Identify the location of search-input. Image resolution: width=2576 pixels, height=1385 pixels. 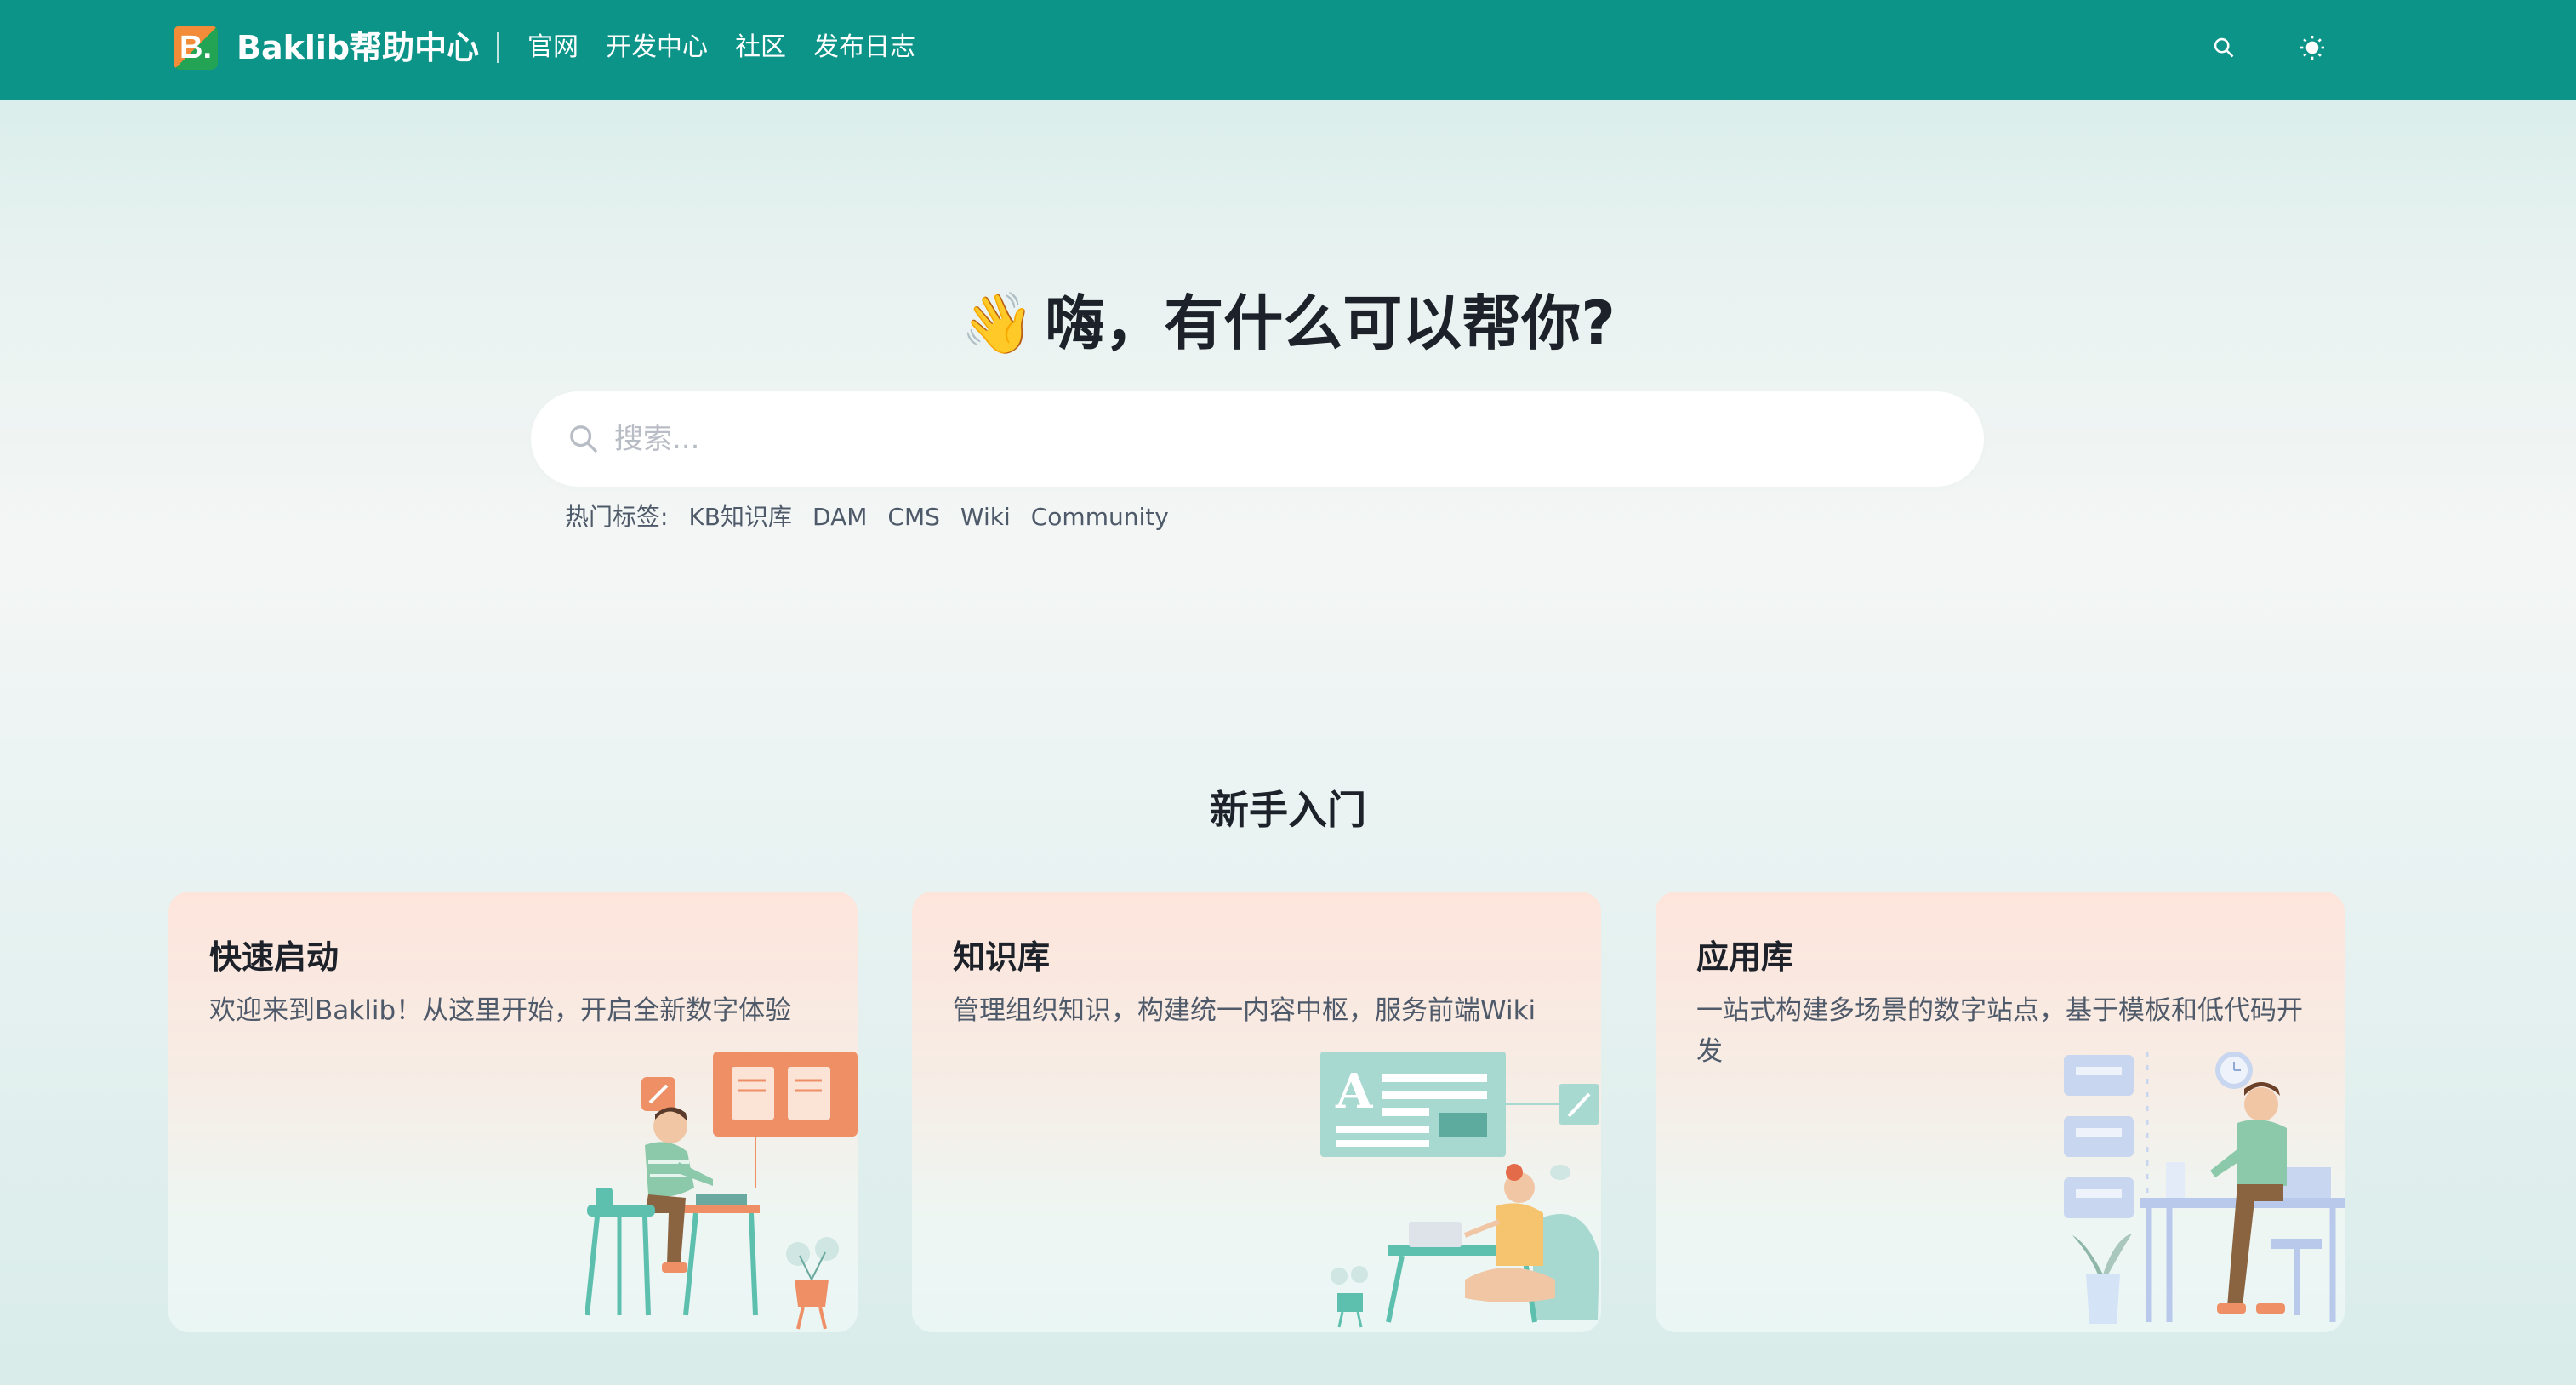
(1299, 439).